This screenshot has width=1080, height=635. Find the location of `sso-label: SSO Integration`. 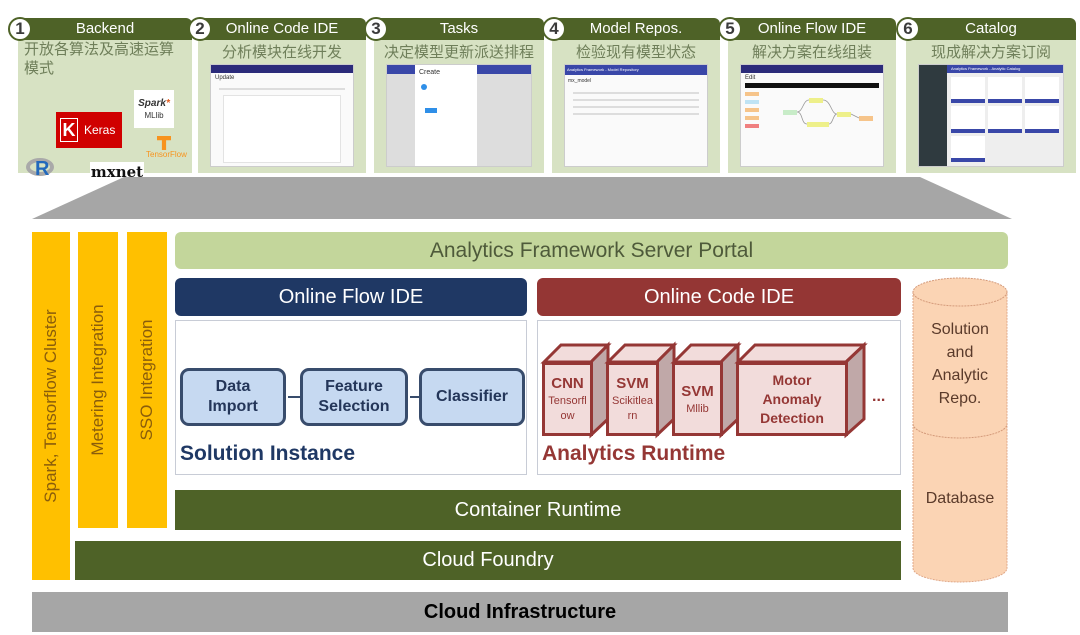

sso-label: SSO Integration is located at coordinates (146, 380).